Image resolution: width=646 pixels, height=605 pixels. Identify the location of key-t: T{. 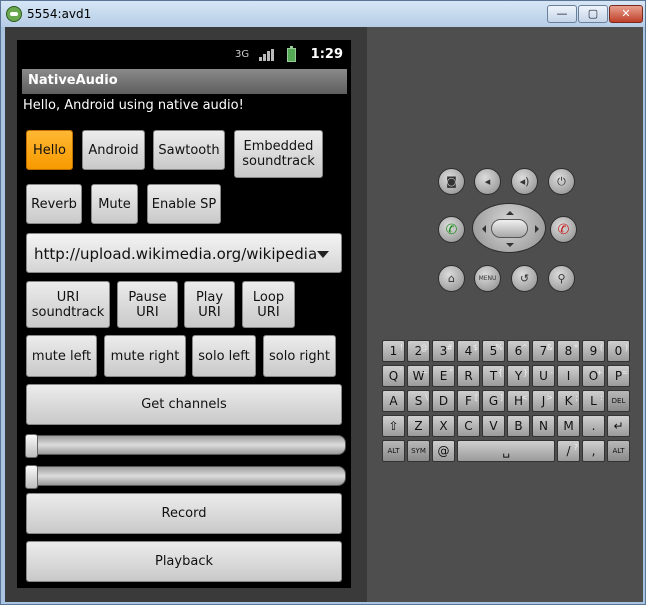
(493, 376).